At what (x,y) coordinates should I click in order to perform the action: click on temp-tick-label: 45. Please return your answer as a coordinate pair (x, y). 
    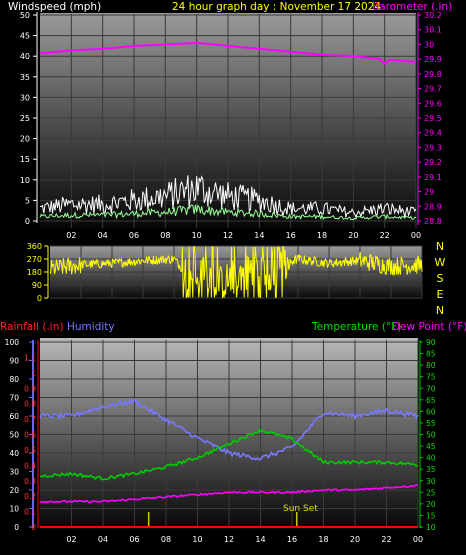
    Looking at the image, I should click on (431, 446).